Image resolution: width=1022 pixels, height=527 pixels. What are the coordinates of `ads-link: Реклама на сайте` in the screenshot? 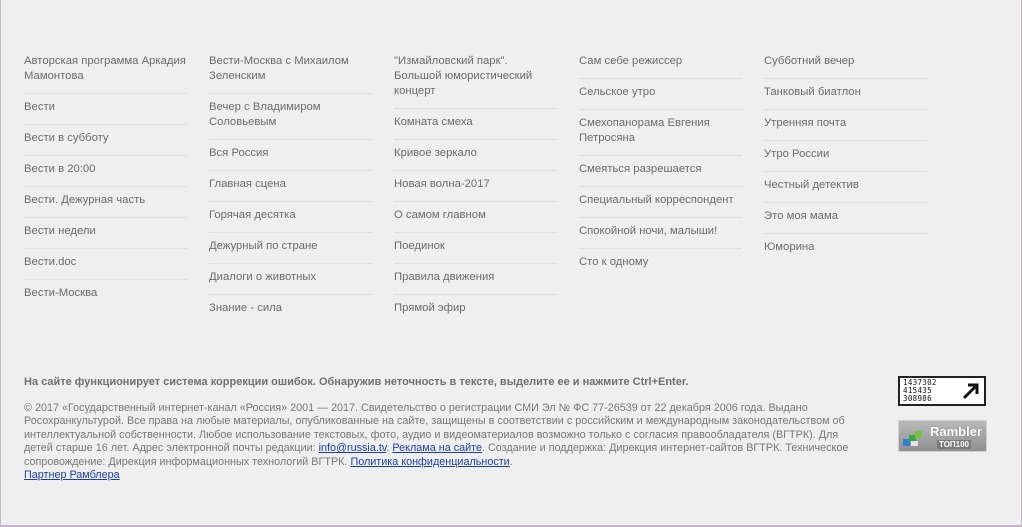 It's located at (437, 448).